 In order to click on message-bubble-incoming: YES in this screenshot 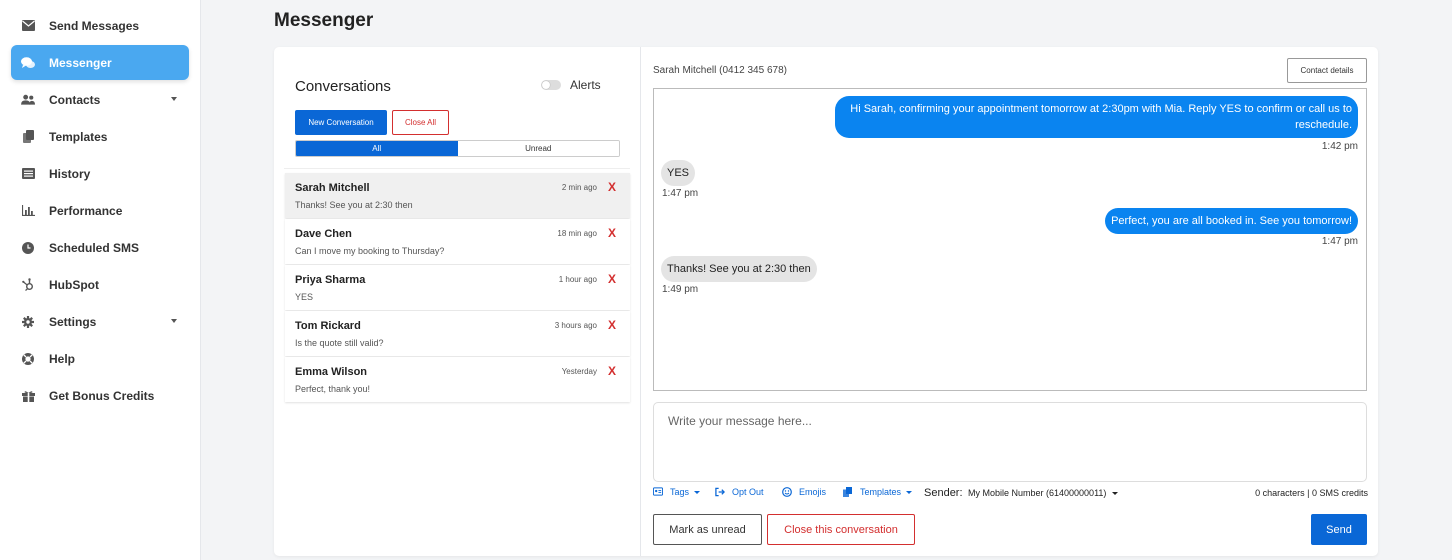, I will do `click(678, 173)`.